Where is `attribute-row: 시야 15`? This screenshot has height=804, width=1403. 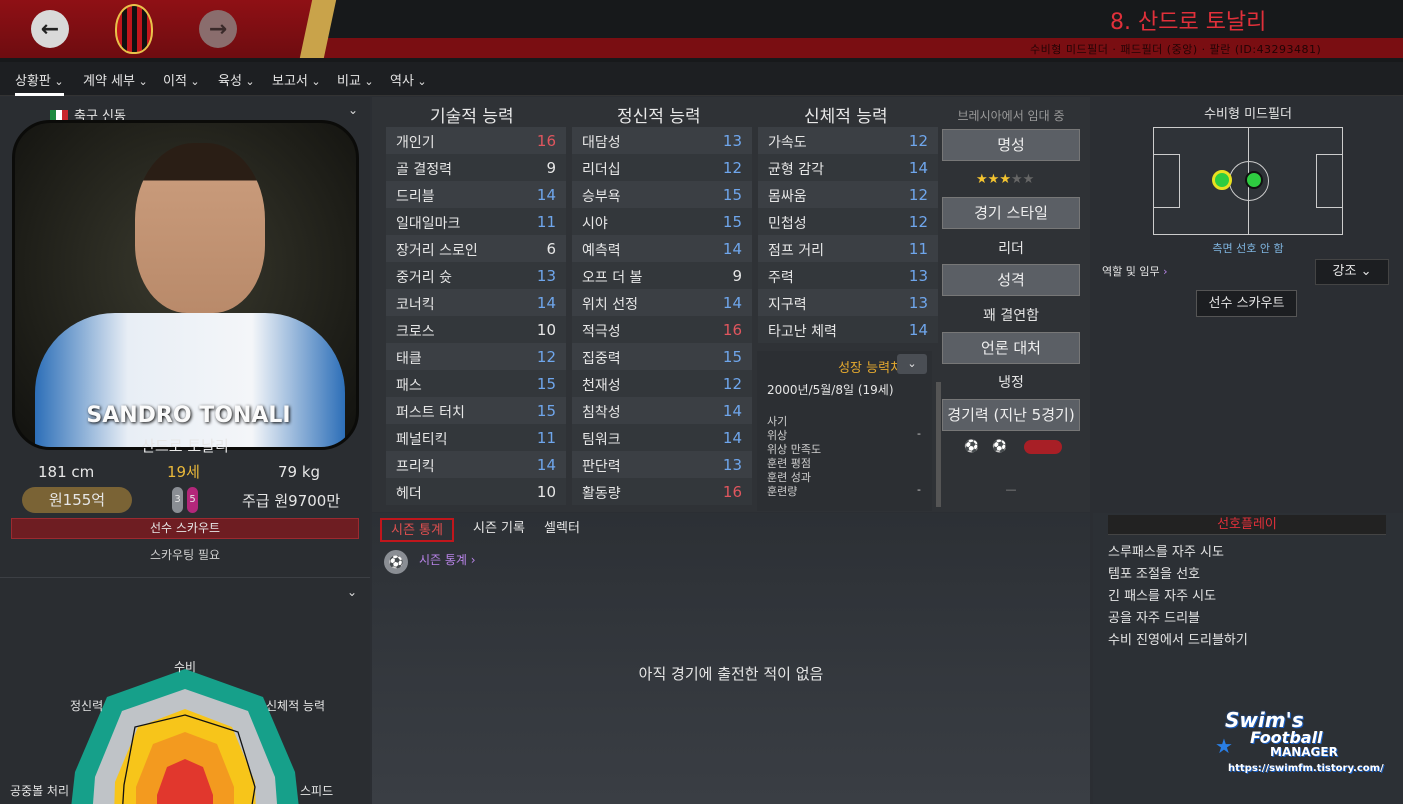 attribute-row: 시야 15 is located at coordinates (662, 221).